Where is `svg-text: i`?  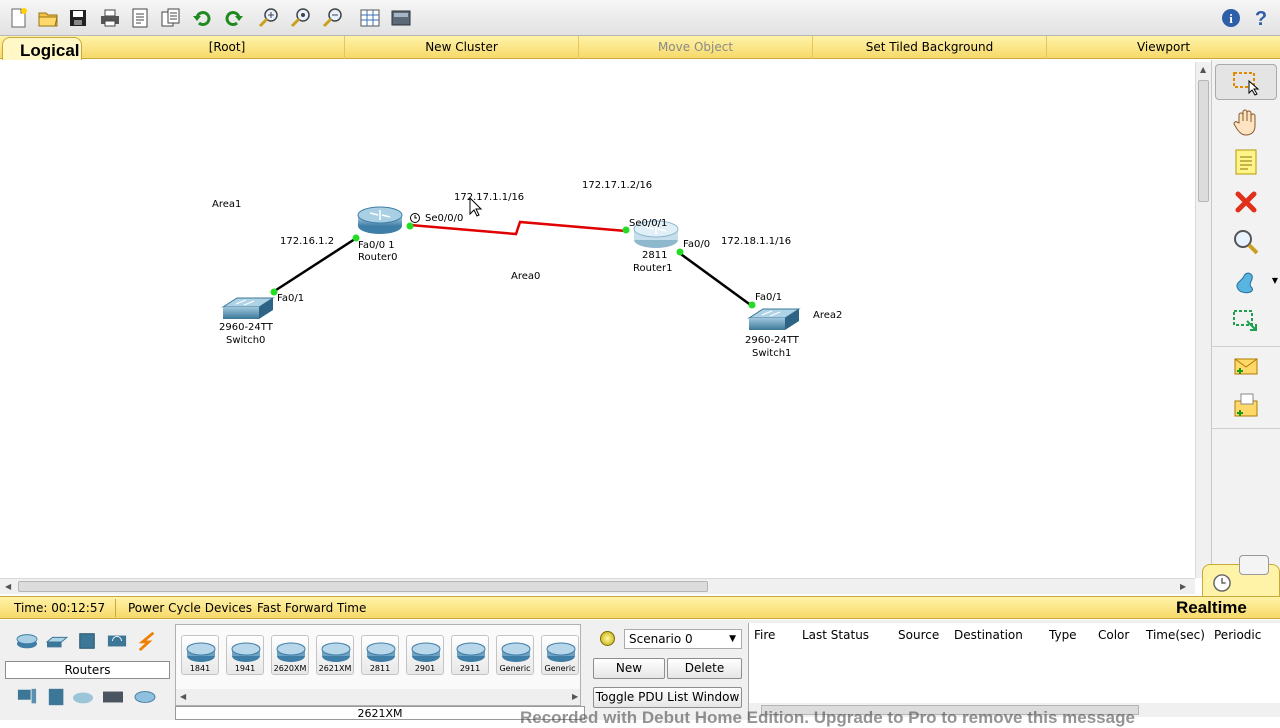 svg-text: i is located at coordinates (1231, 18).